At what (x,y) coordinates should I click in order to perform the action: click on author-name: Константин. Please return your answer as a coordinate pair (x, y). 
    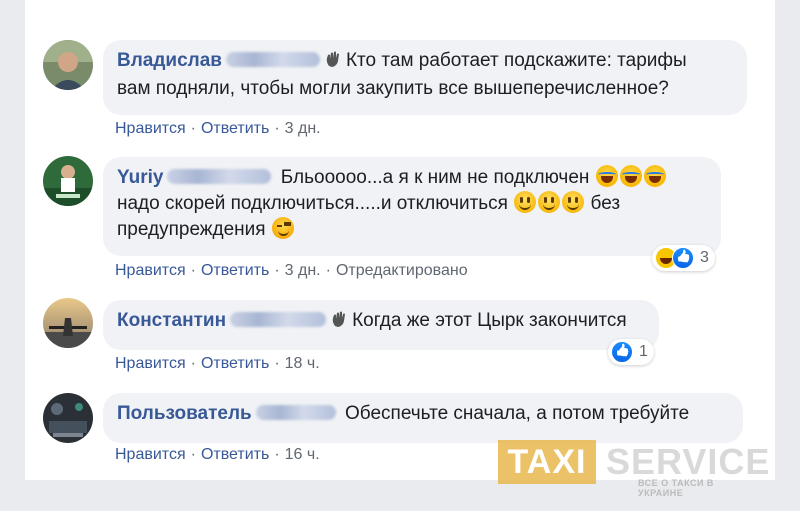
    Looking at the image, I should click on (171, 320).